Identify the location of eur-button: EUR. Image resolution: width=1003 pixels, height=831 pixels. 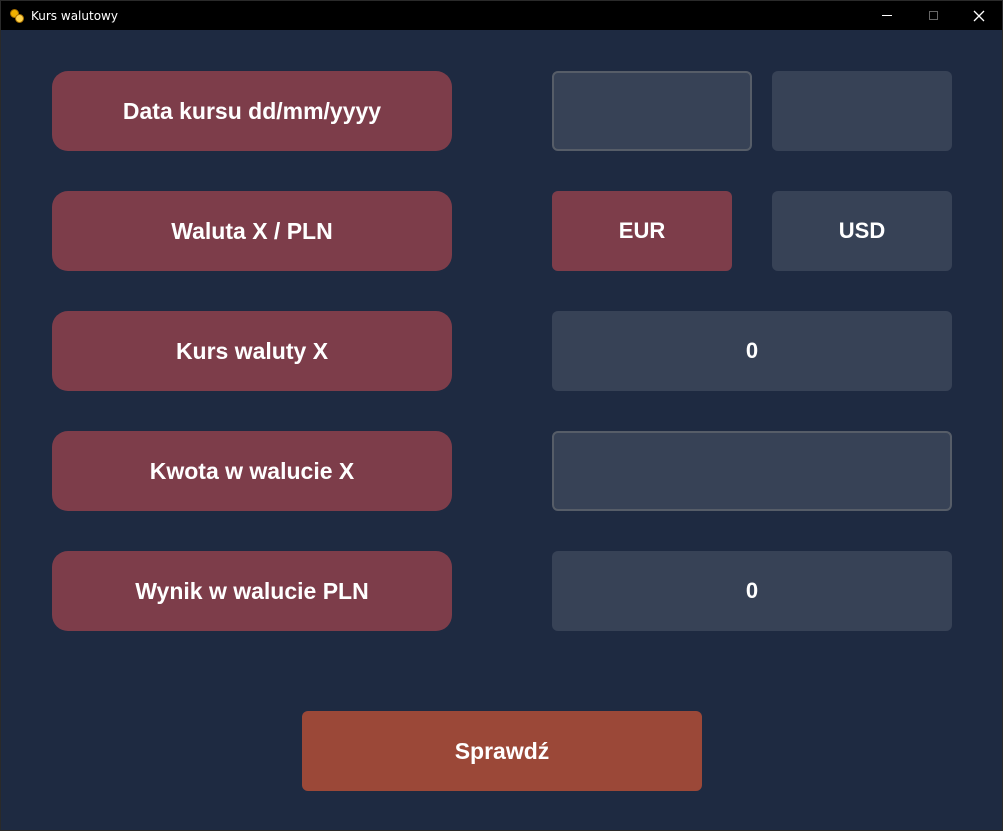
(642, 231).